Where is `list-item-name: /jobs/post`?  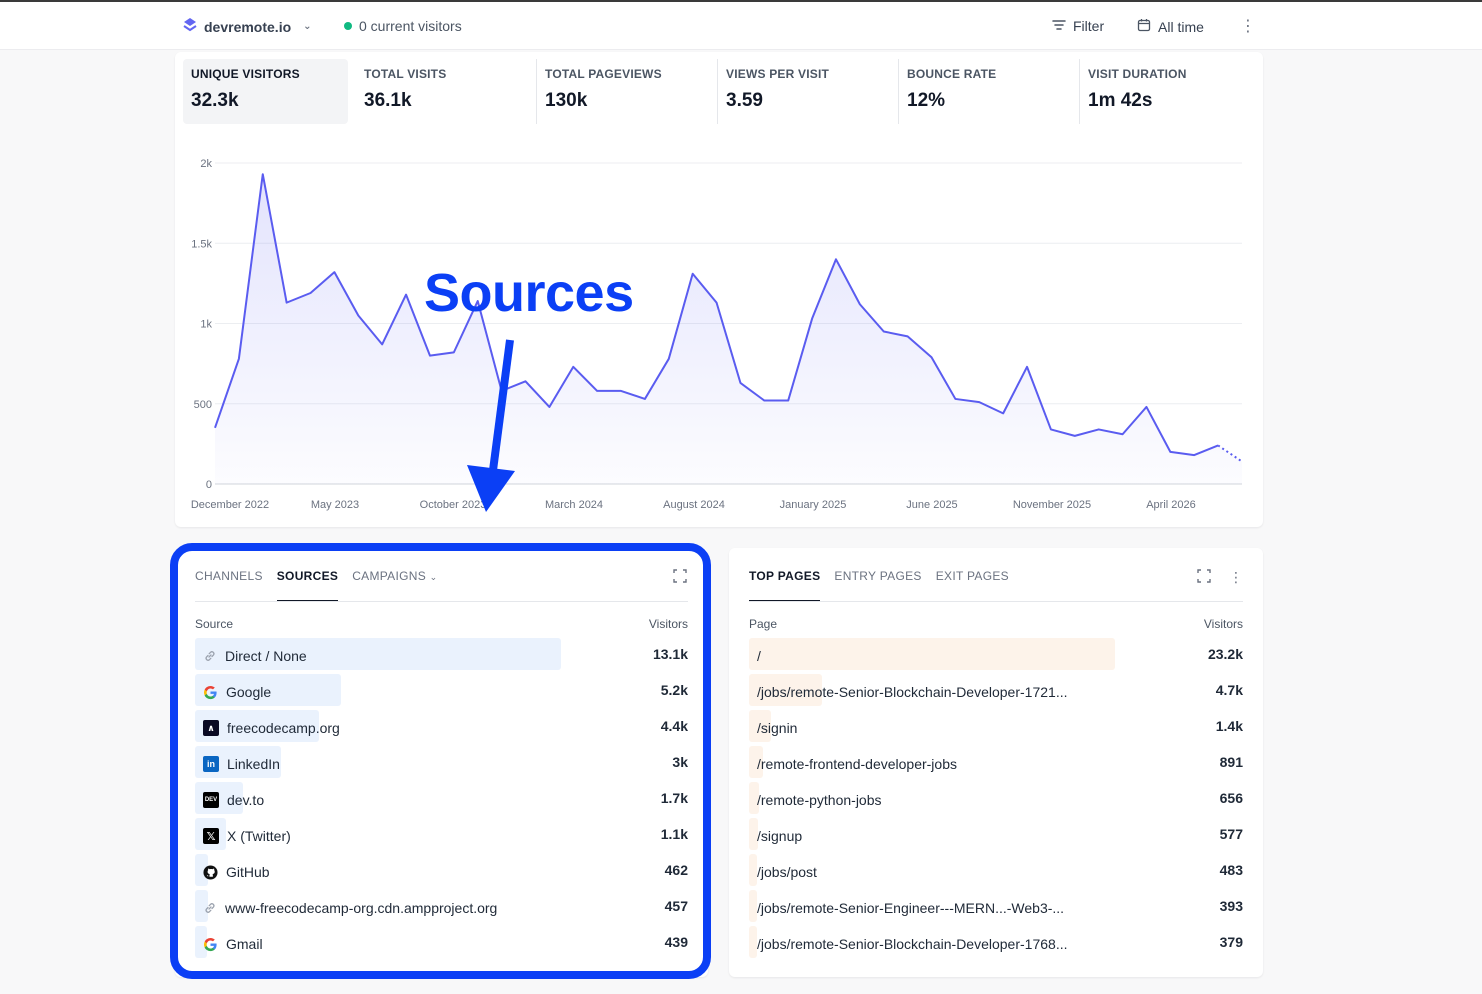
list-item-name: /jobs/post is located at coordinates (783, 872).